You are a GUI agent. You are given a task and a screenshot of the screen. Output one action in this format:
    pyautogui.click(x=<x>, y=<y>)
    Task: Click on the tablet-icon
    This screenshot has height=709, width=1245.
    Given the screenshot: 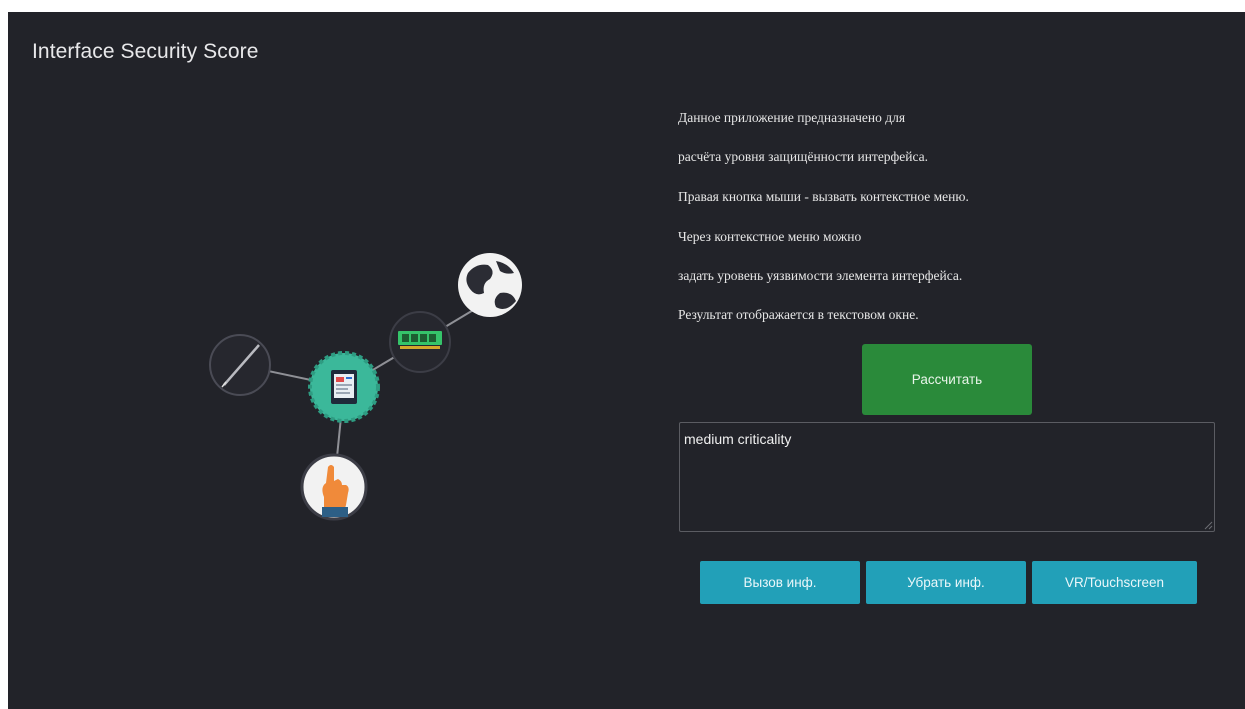 What is the action you would take?
    pyautogui.click(x=344, y=387)
    